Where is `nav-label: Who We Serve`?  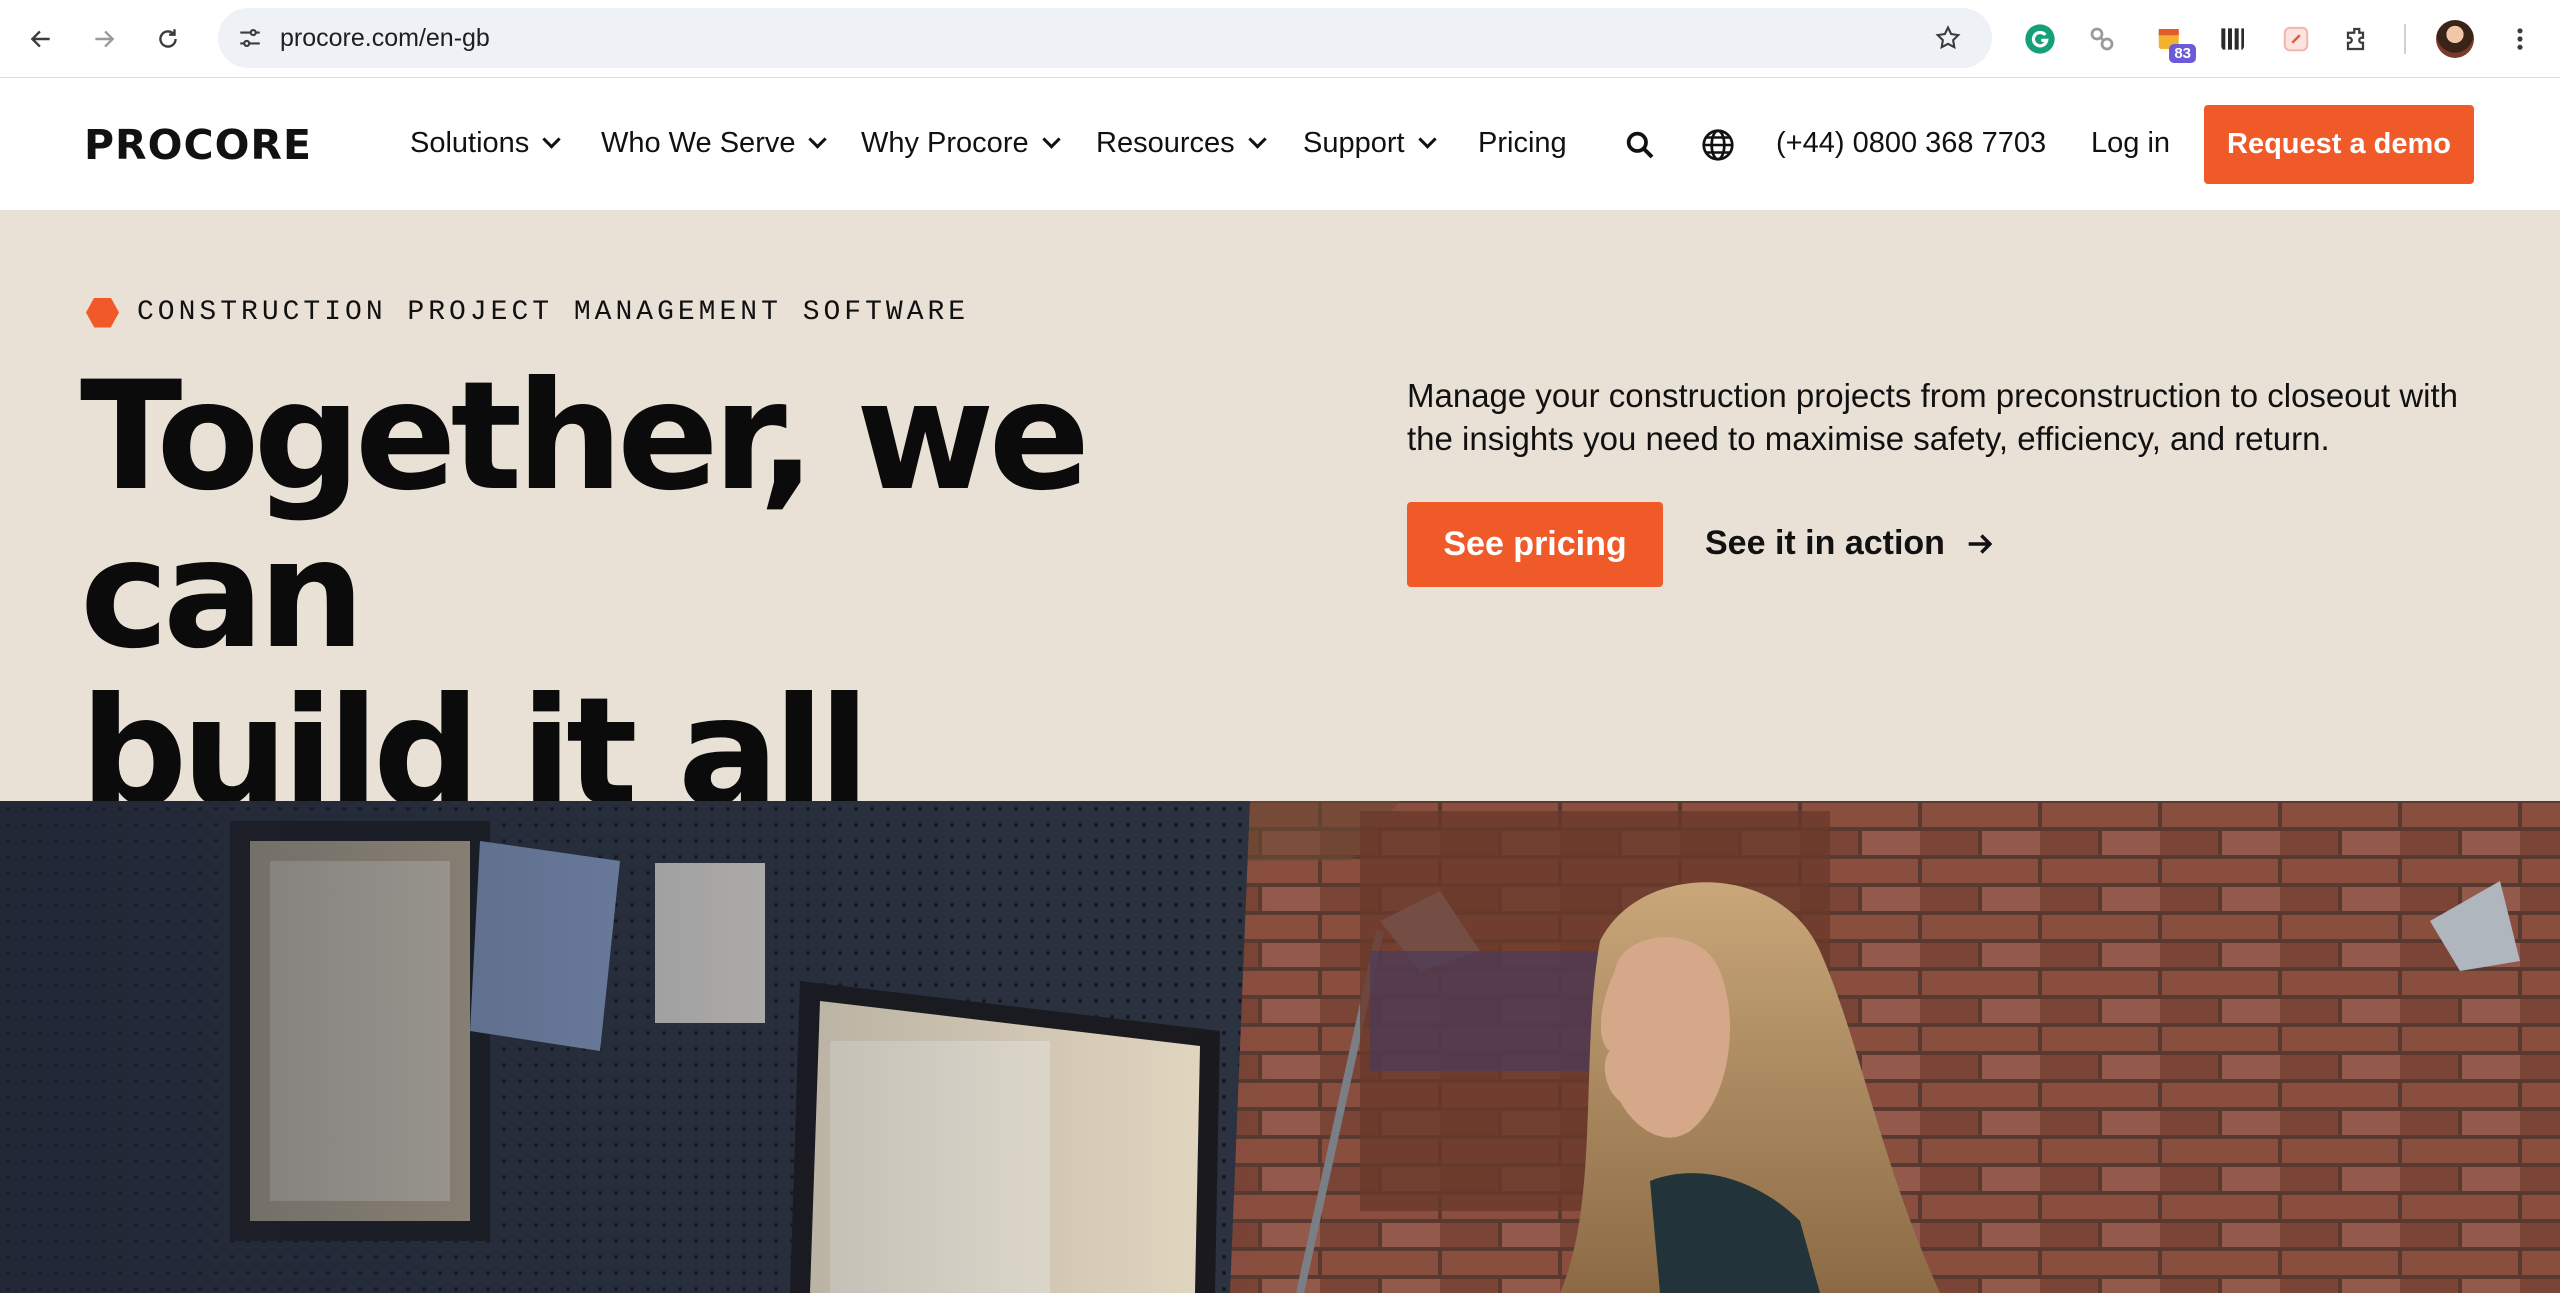 nav-label: Who We Serve is located at coordinates (698, 143).